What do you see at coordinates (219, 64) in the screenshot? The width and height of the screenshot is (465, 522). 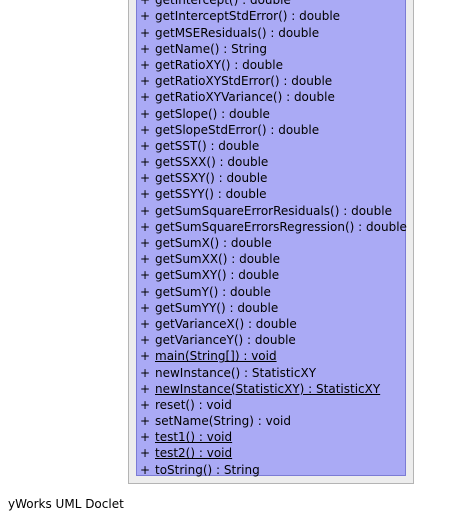 I see `method-signature: getRatioXY() : double` at bounding box center [219, 64].